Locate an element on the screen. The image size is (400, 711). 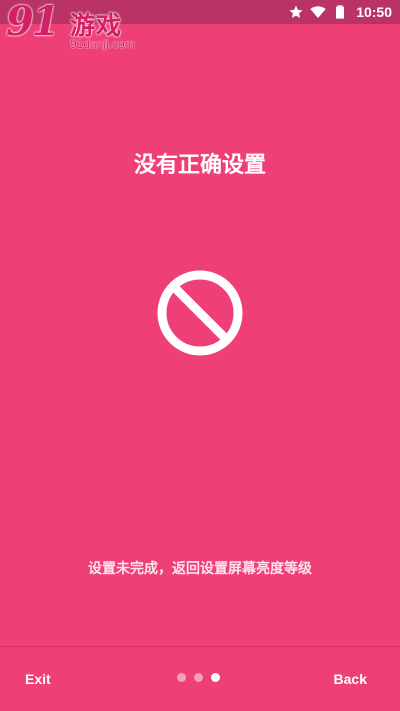
status-time: 10:50 is located at coordinates (374, 12).